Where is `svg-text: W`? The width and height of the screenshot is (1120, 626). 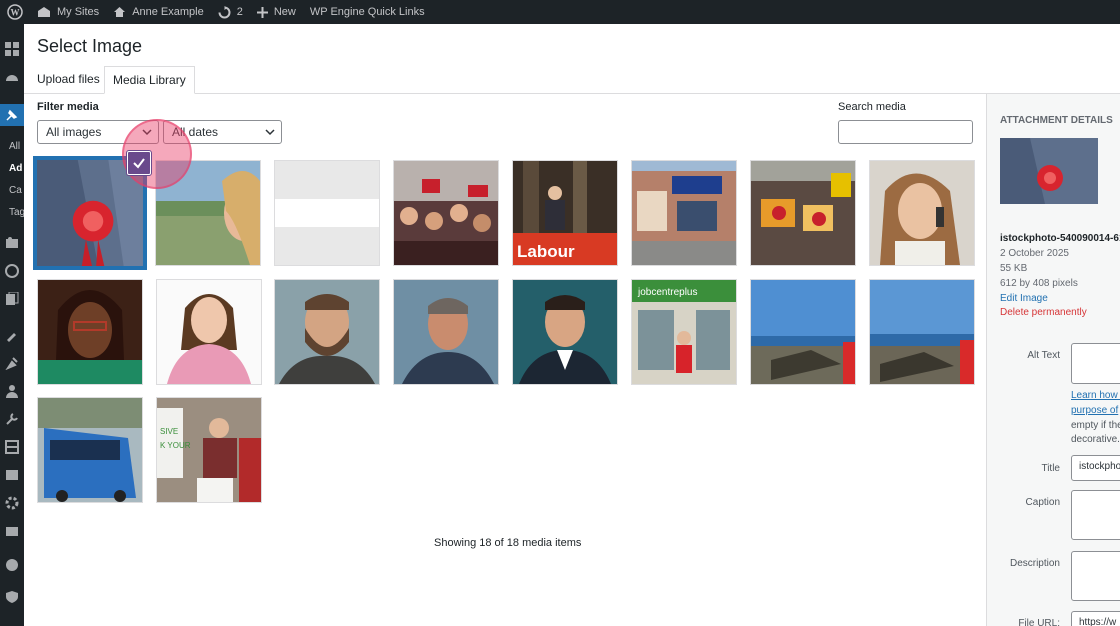
svg-text: W is located at coordinates (15, 13).